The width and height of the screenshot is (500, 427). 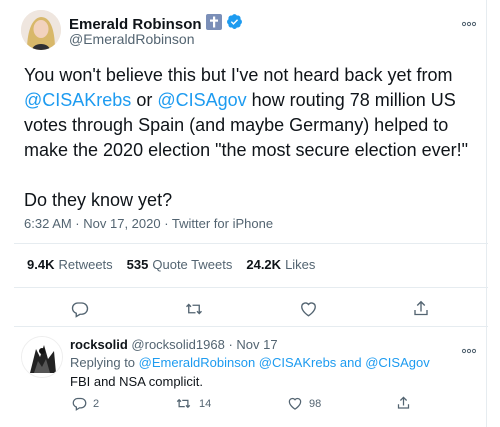 What do you see at coordinates (135, 24) in the screenshot?
I see `author-name: Emerald Robinson` at bounding box center [135, 24].